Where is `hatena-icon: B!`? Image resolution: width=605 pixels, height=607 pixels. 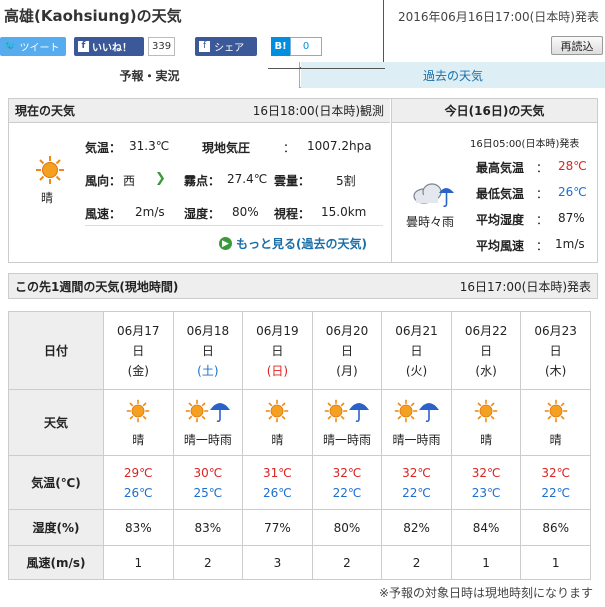 hatena-icon: B! is located at coordinates (281, 46).